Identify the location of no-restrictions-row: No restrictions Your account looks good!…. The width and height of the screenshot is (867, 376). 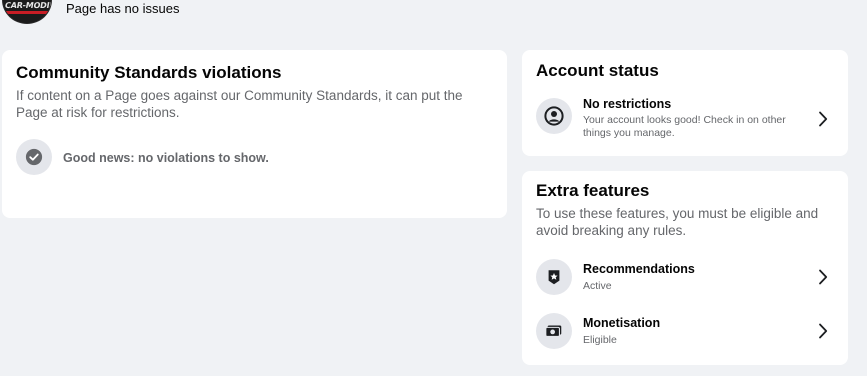
(685, 120).